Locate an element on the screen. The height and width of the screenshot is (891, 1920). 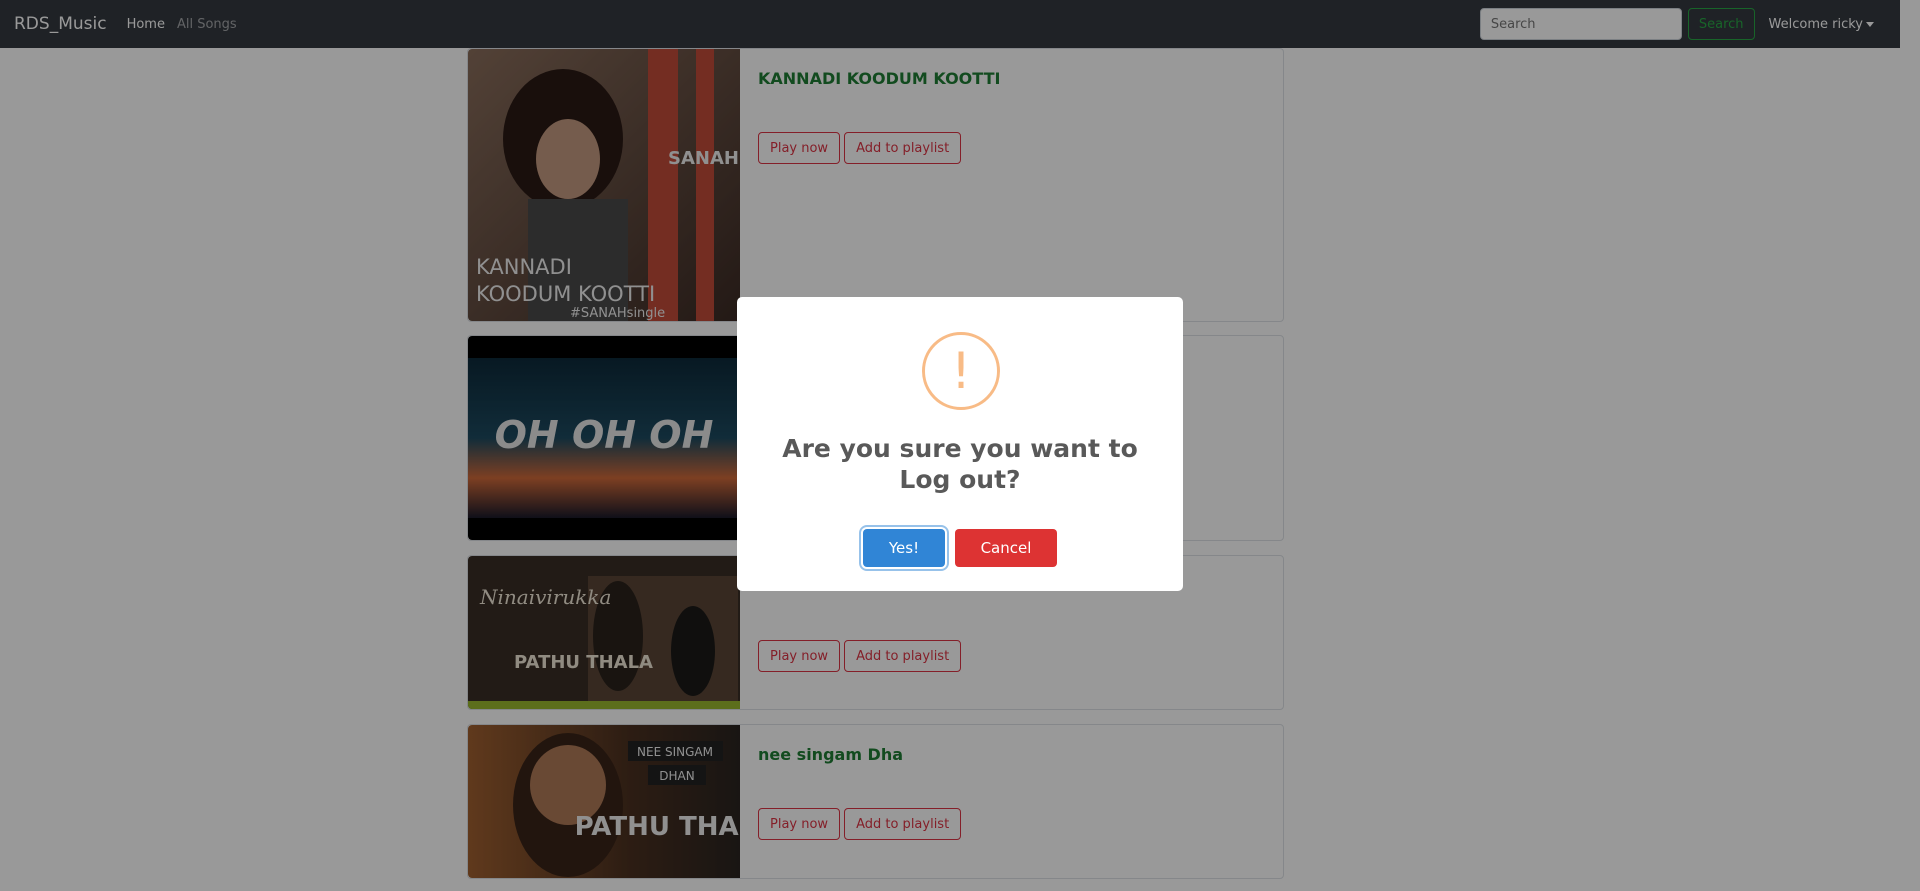
dialog-actions: Yes! Cancel is located at coordinates (960, 548).